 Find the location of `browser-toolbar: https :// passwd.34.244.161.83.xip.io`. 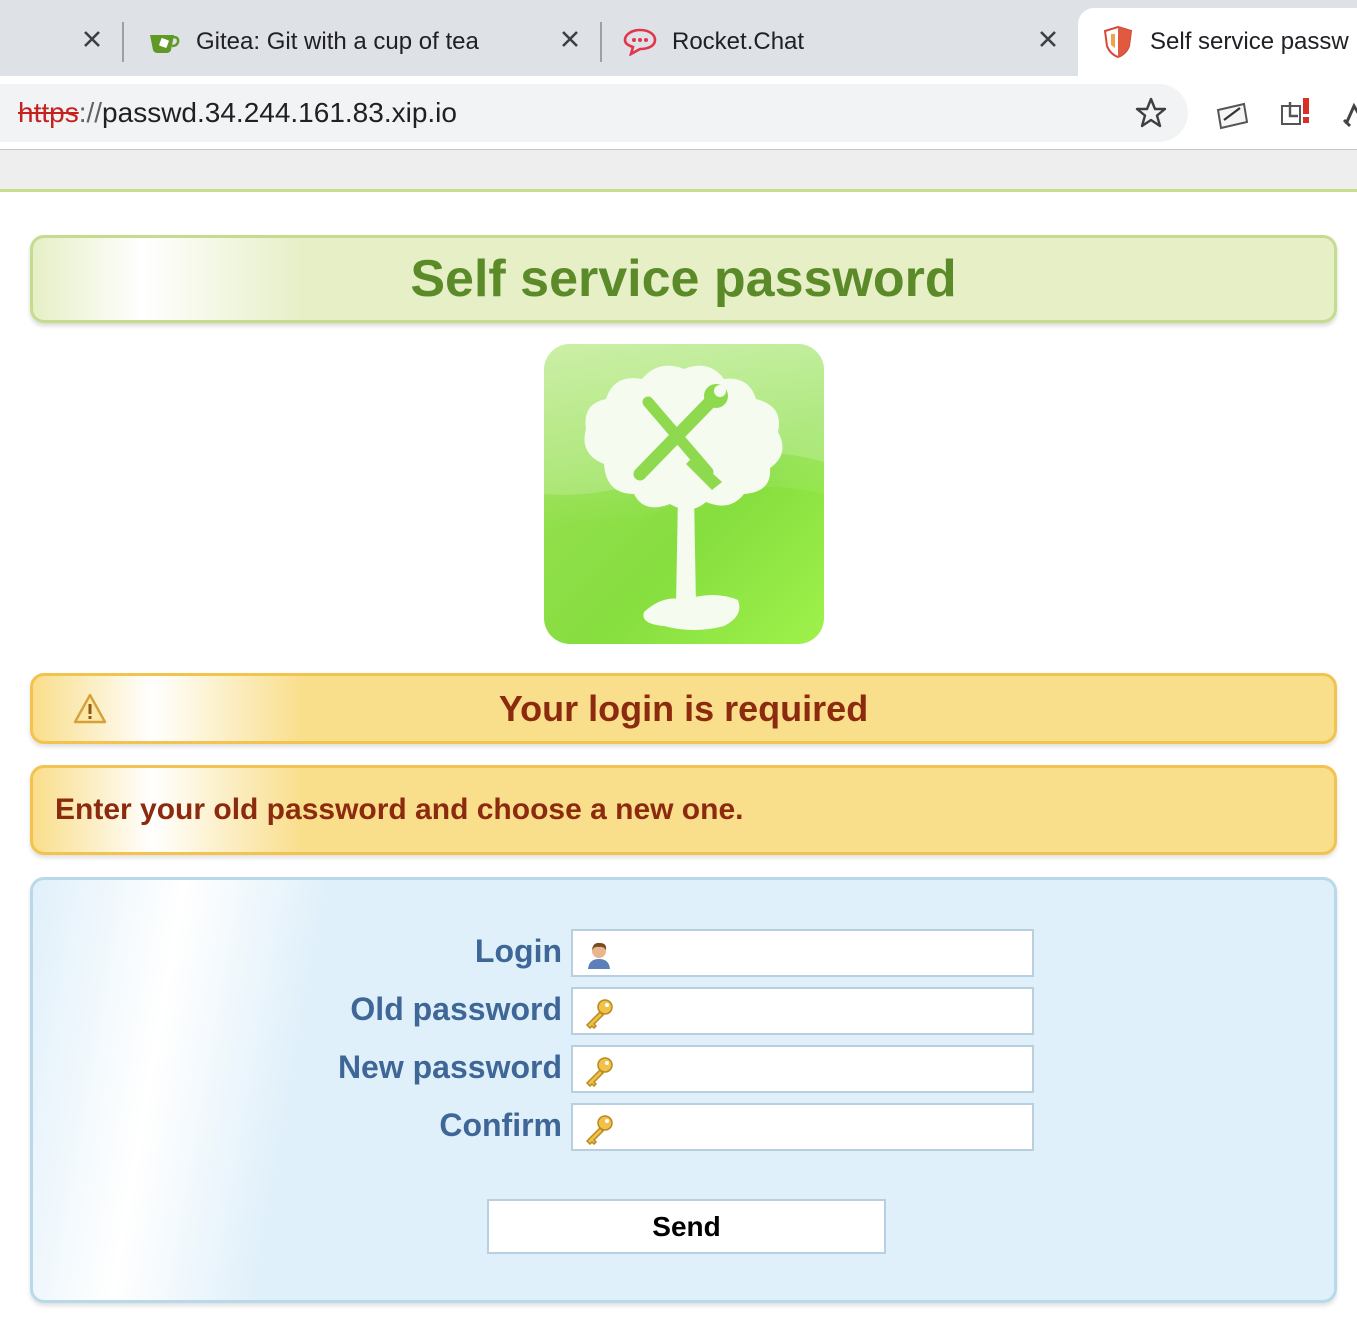

browser-toolbar: https :// passwd.34.244.161.83.xip.io is located at coordinates (678, 113).